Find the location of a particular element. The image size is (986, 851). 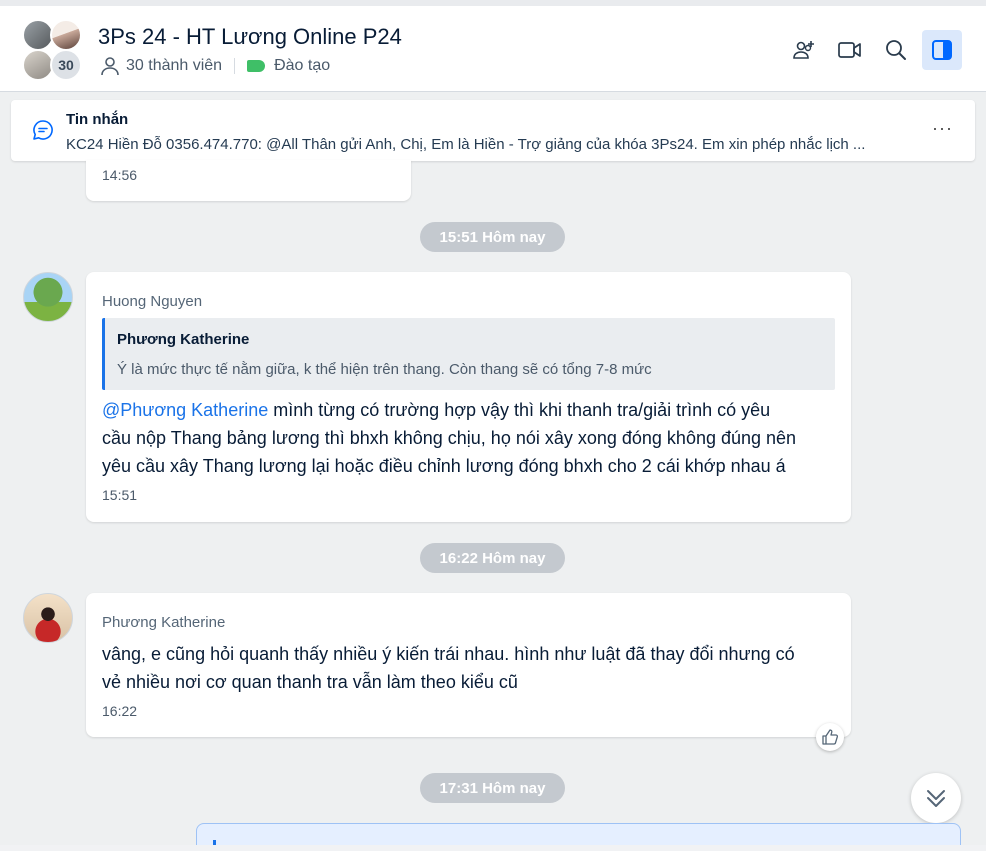

like-reaction-button is located at coordinates (830, 737).